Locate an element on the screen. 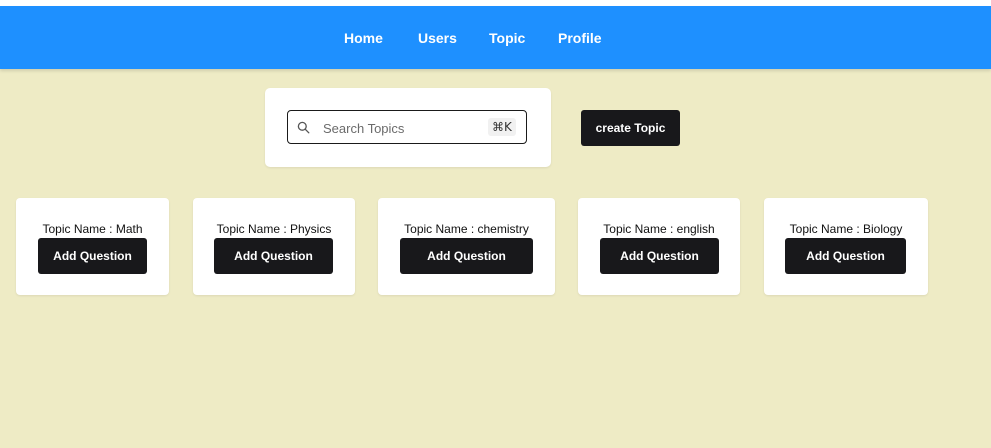 The height and width of the screenshot is (448, 991). topic-card-chemistry: Topic Name : chemistry Add Question is located at coordinates (466, 246).